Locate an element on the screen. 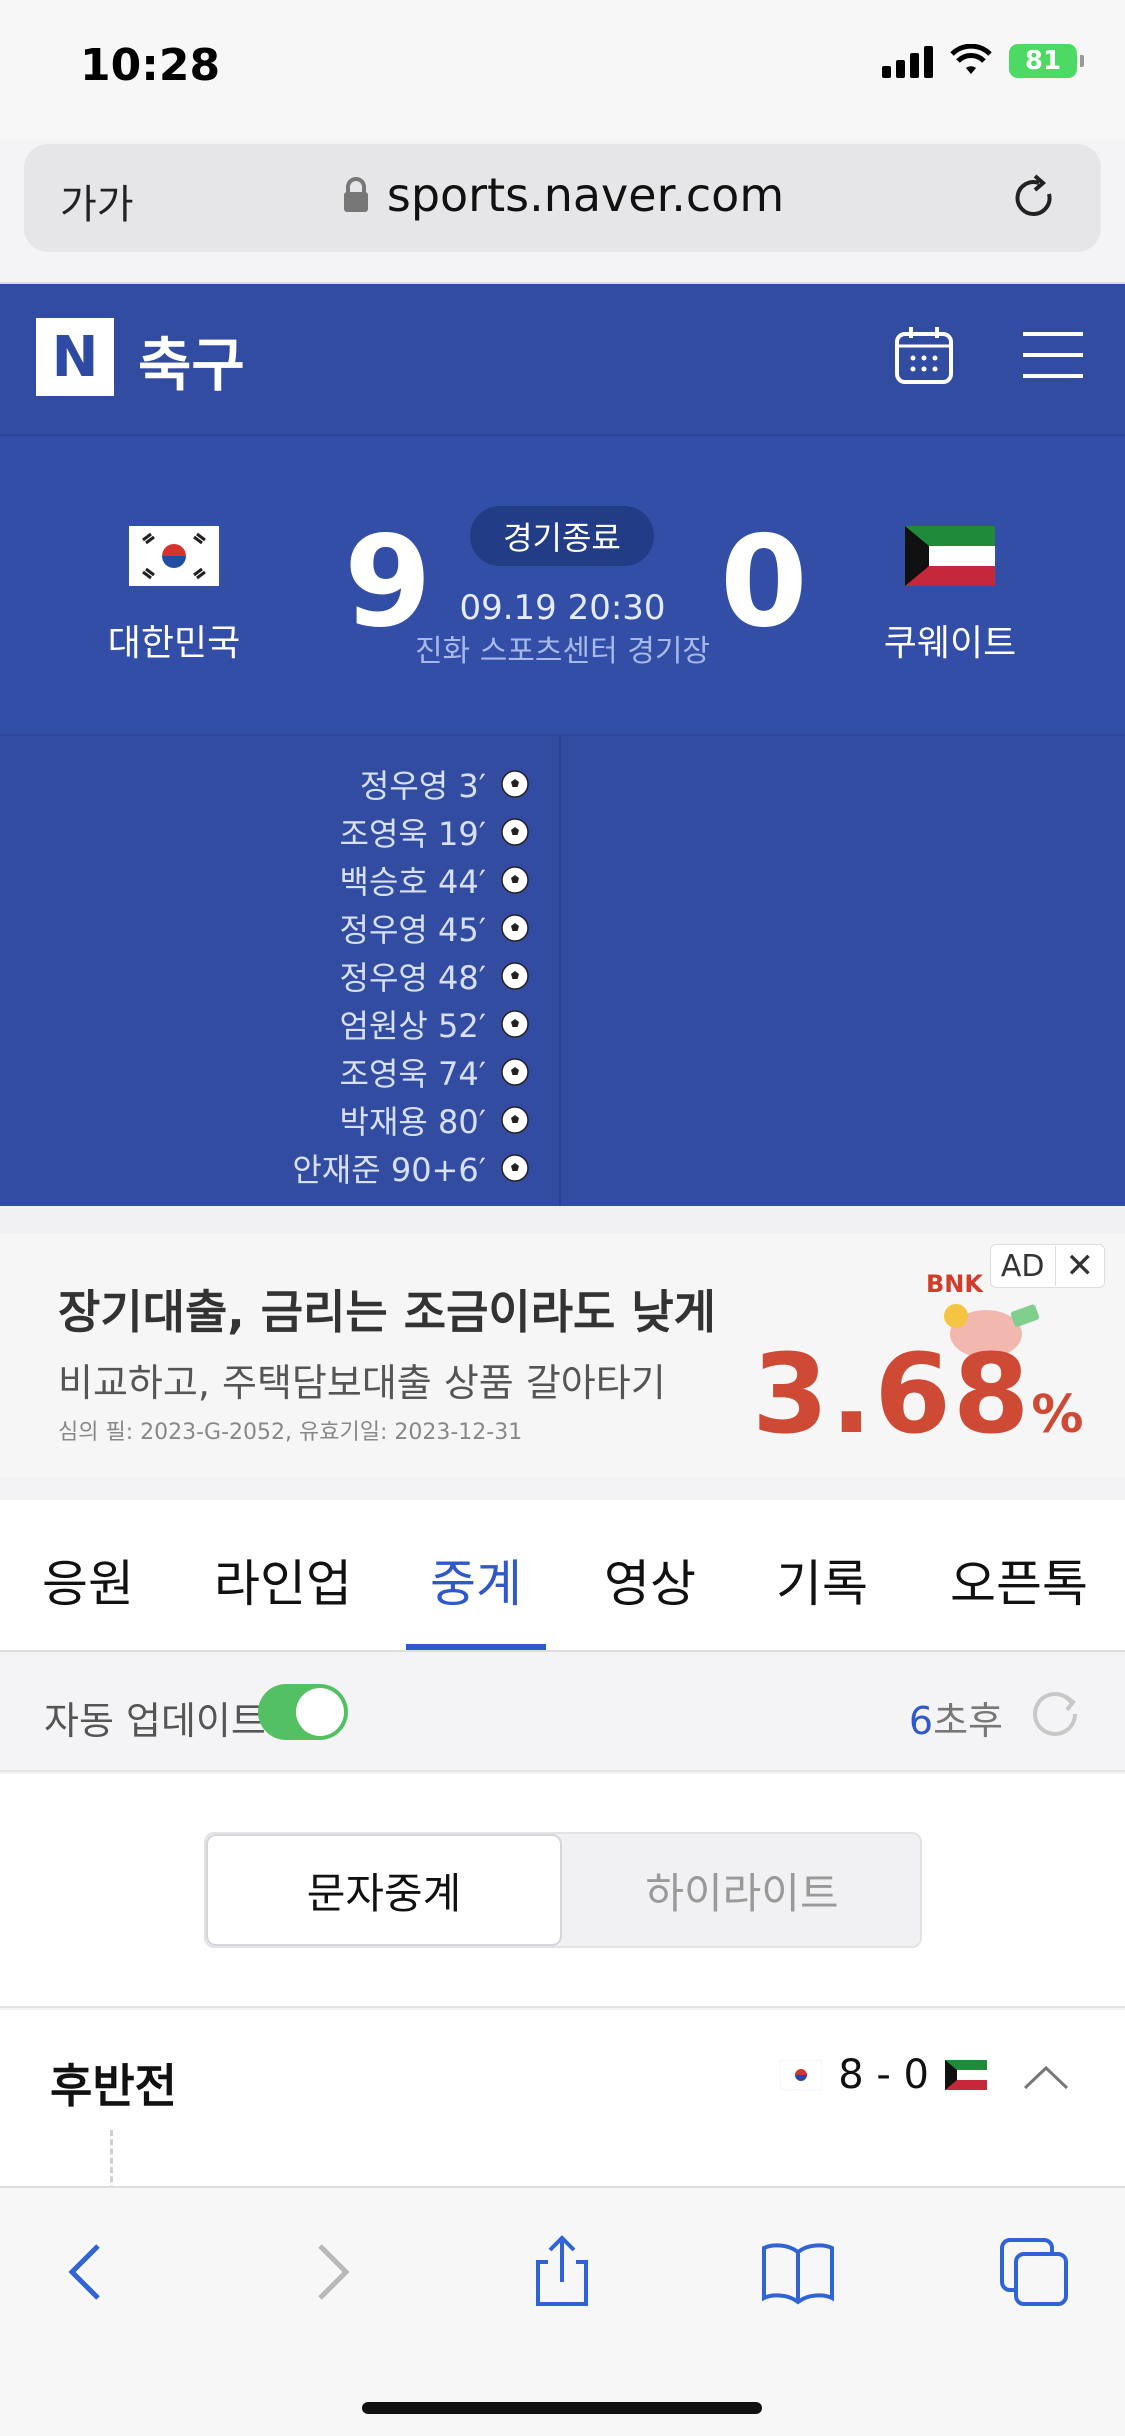  hamburger-menu-icon is located at coordinates (1053, 355).